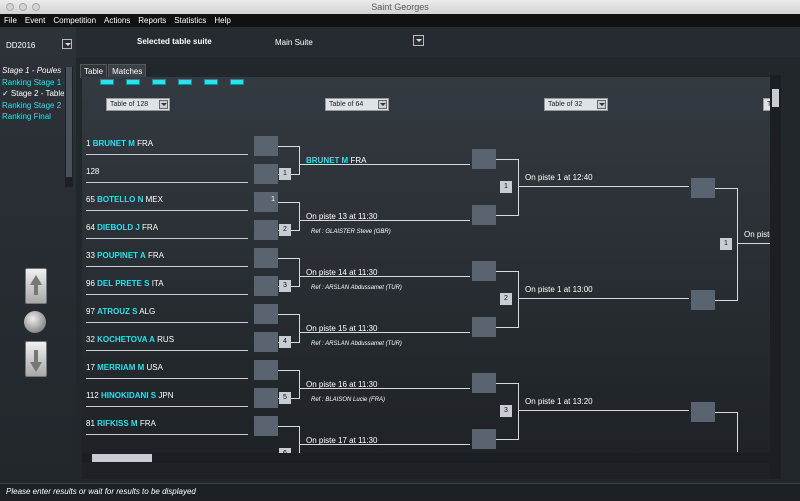 The height and width of the screenshot is (501, 800). Describe the element at coordinates (222, 20) in the screenshot. I see `menu-help: Help` at that location.